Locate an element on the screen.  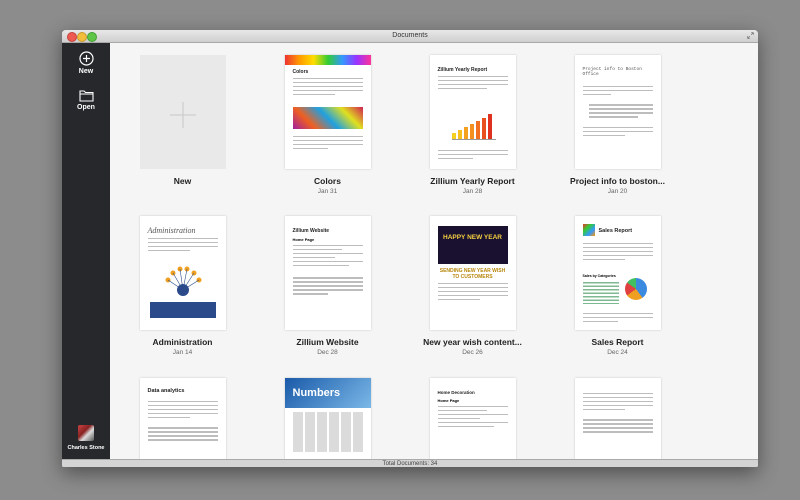
document-name: Zillium Yearly Report is located at coordinates (472, 181).